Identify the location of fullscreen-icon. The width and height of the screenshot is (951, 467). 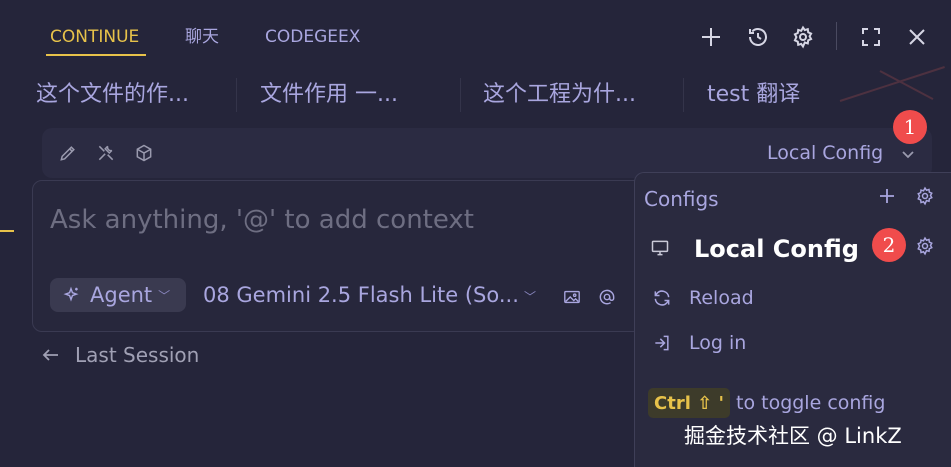
(871, 37).